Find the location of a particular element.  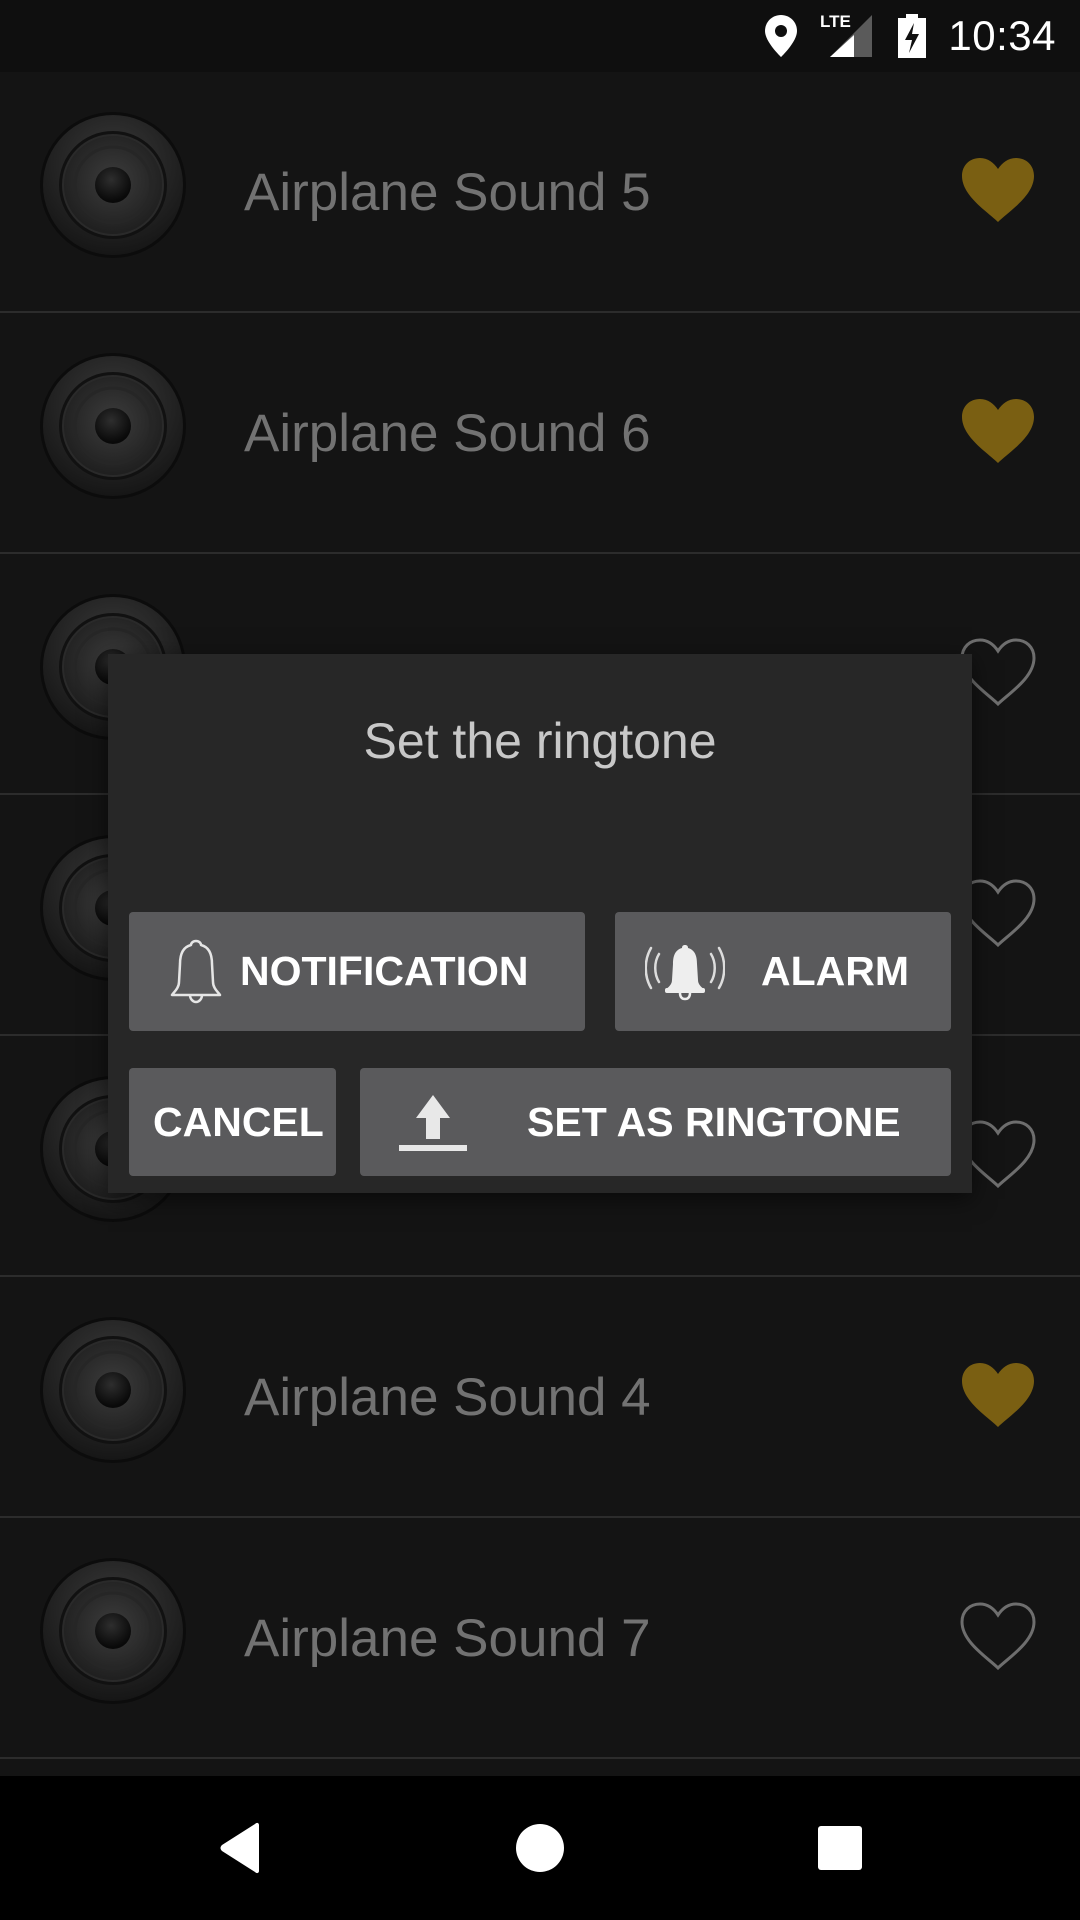

sound-title: Airplane Sound 6 is located at coordinates (447, 433).